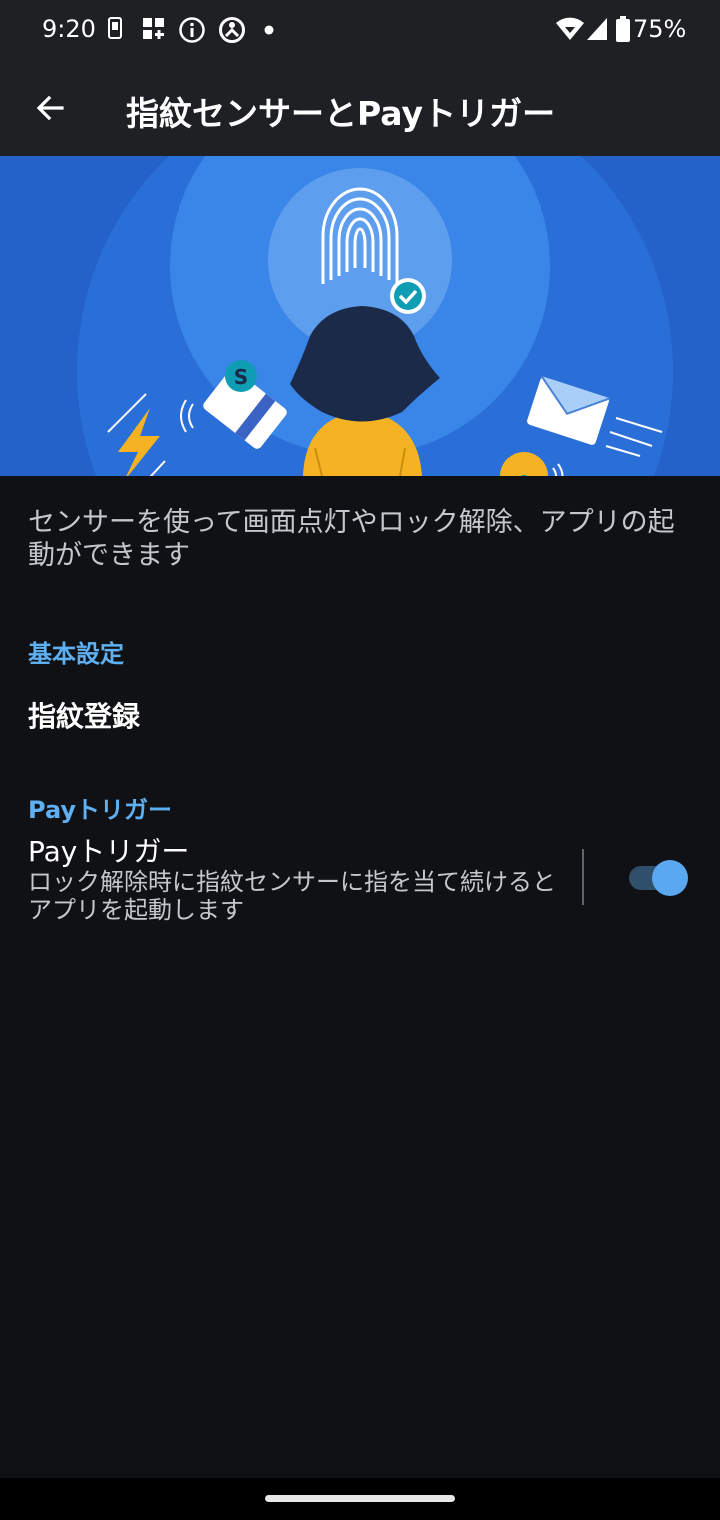  Describe the element at coordinates (100, 810) in the screenshot. I see `section-header-pay-trigger: Payトリガー` at that location.